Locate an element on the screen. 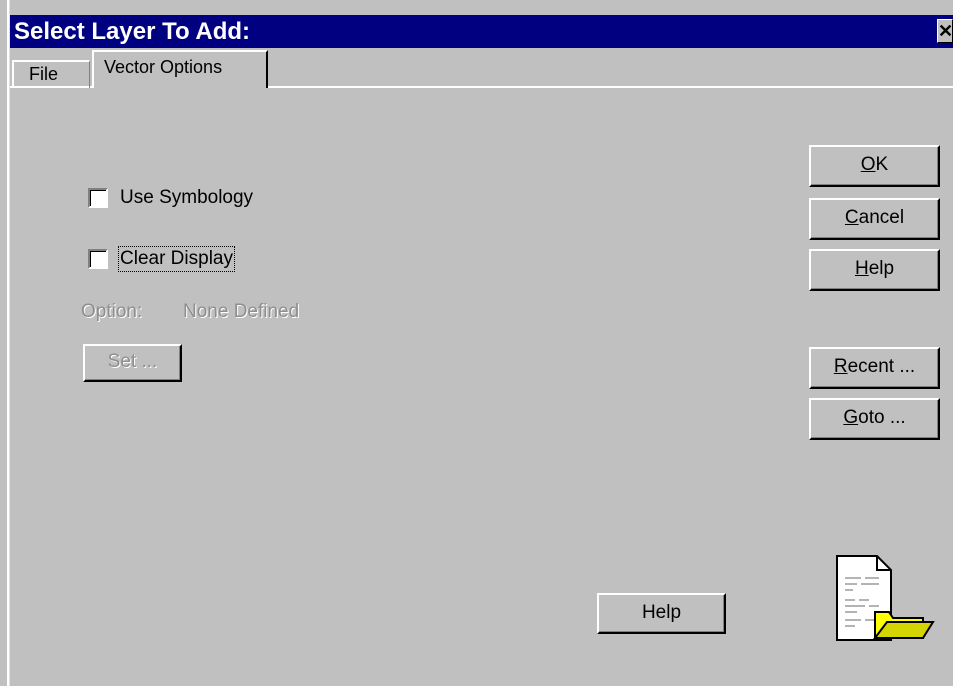  ok-label: K is located at coordinates (882, 164).